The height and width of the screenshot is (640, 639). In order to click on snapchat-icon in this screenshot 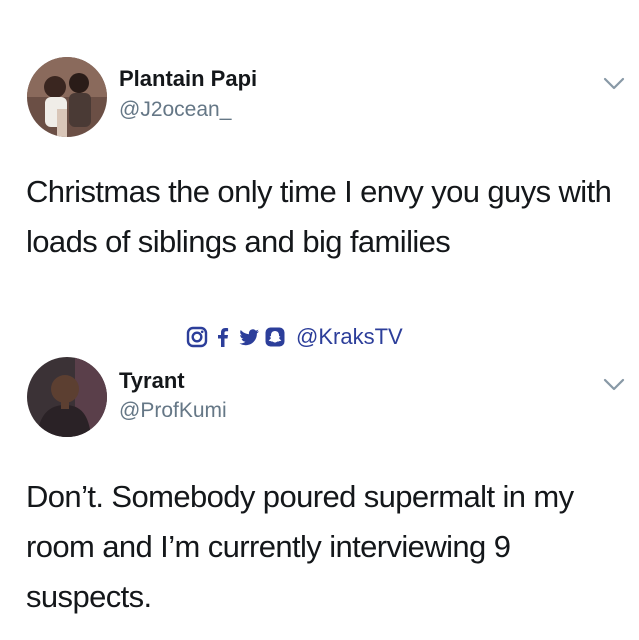, I will do `click(275, 337)`.